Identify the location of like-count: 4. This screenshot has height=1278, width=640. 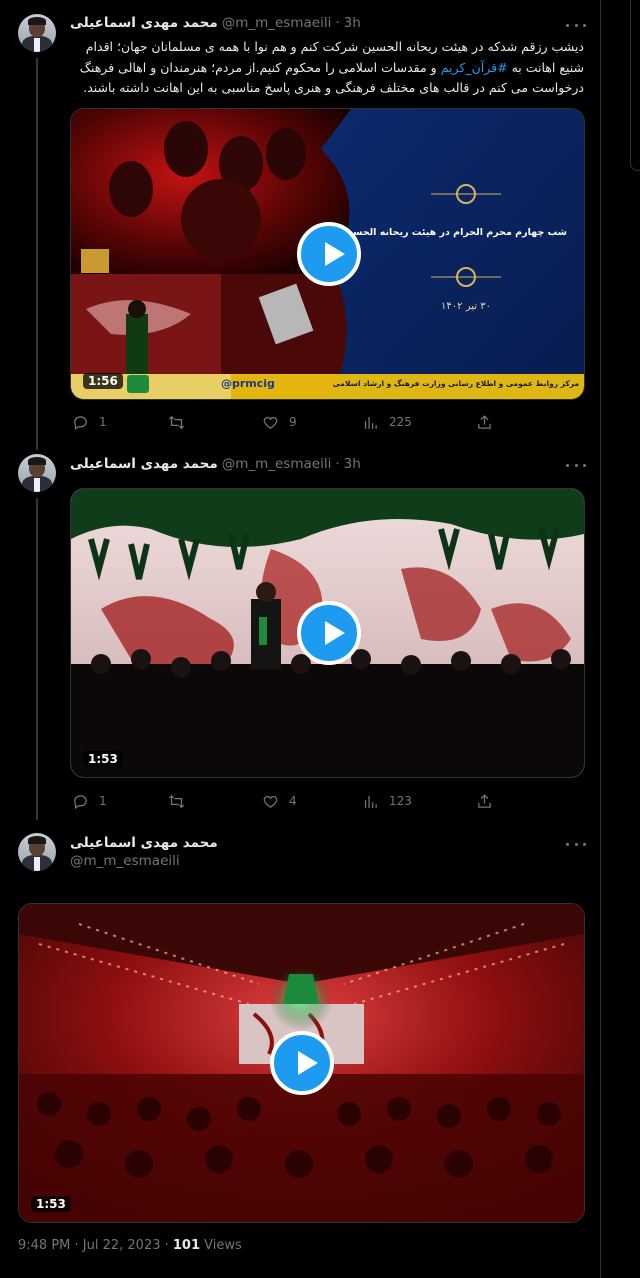
(293, 801).